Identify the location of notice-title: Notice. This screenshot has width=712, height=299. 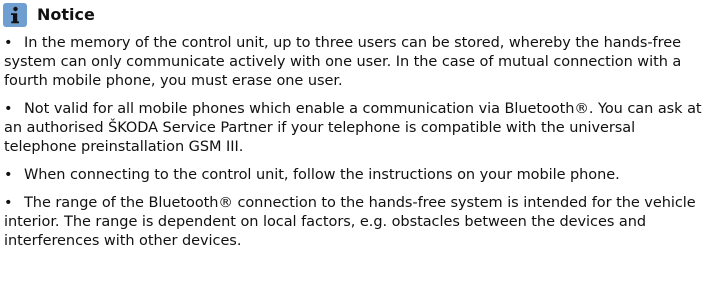
(66, 14).